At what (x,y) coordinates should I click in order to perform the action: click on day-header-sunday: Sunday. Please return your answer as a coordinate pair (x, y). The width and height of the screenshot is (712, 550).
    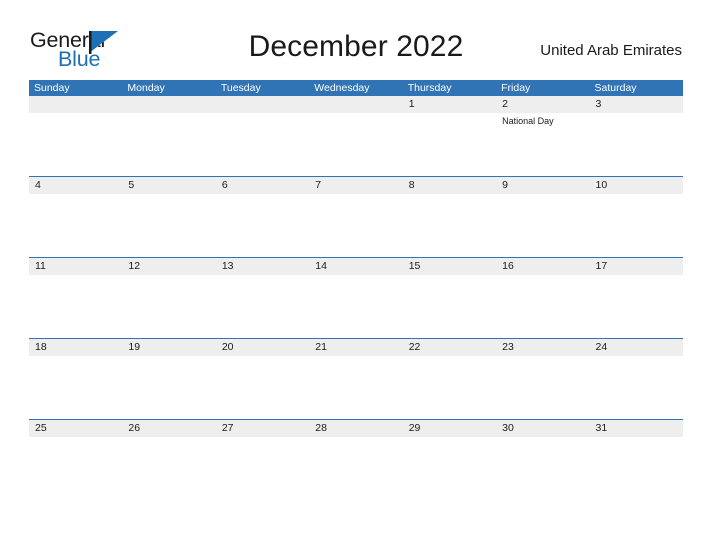
    Looking at the image, I should click on (52, 88).